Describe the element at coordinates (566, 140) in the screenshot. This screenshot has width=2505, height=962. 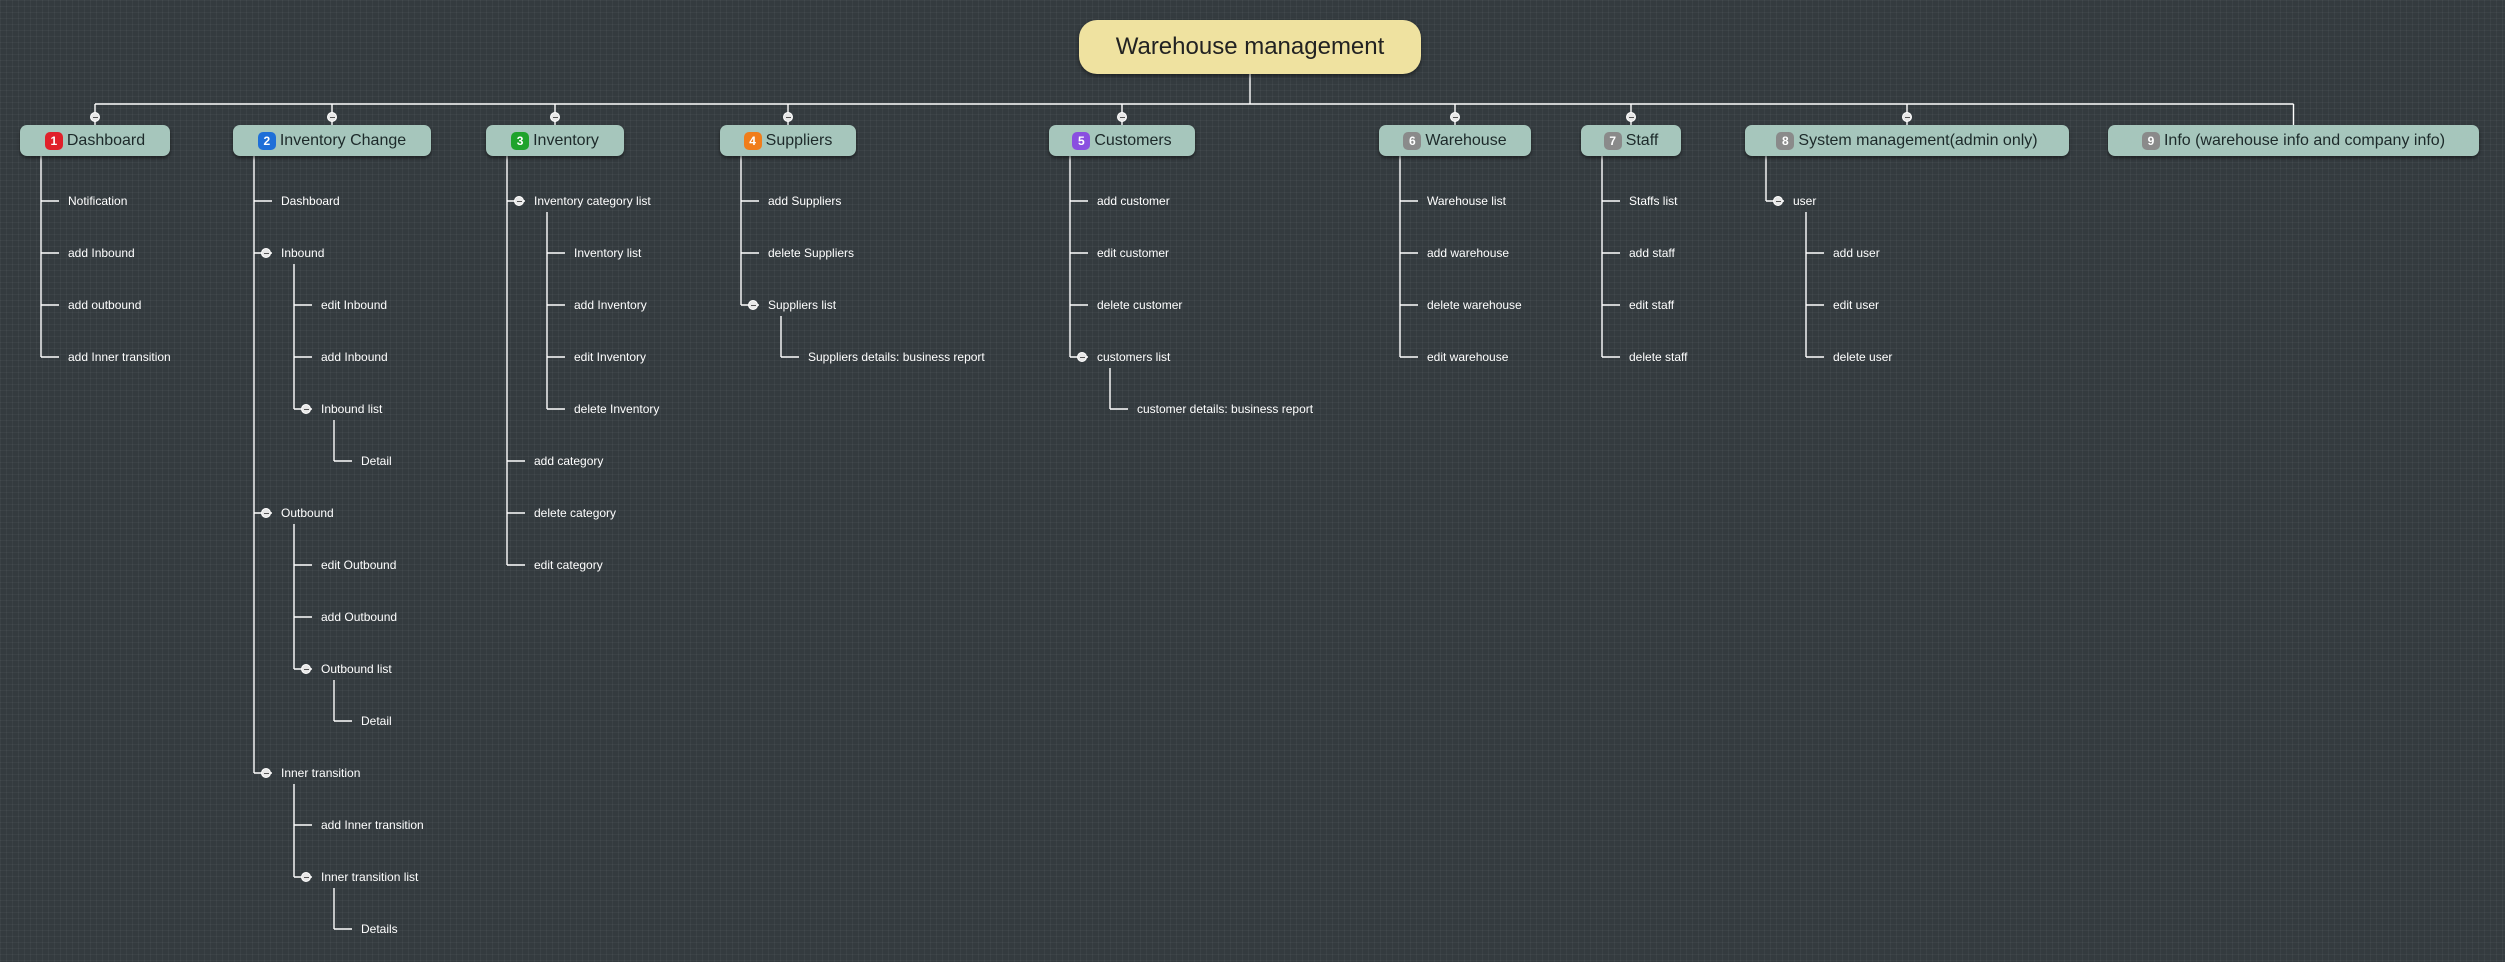
I see `branch-label: Inventory` at that location.